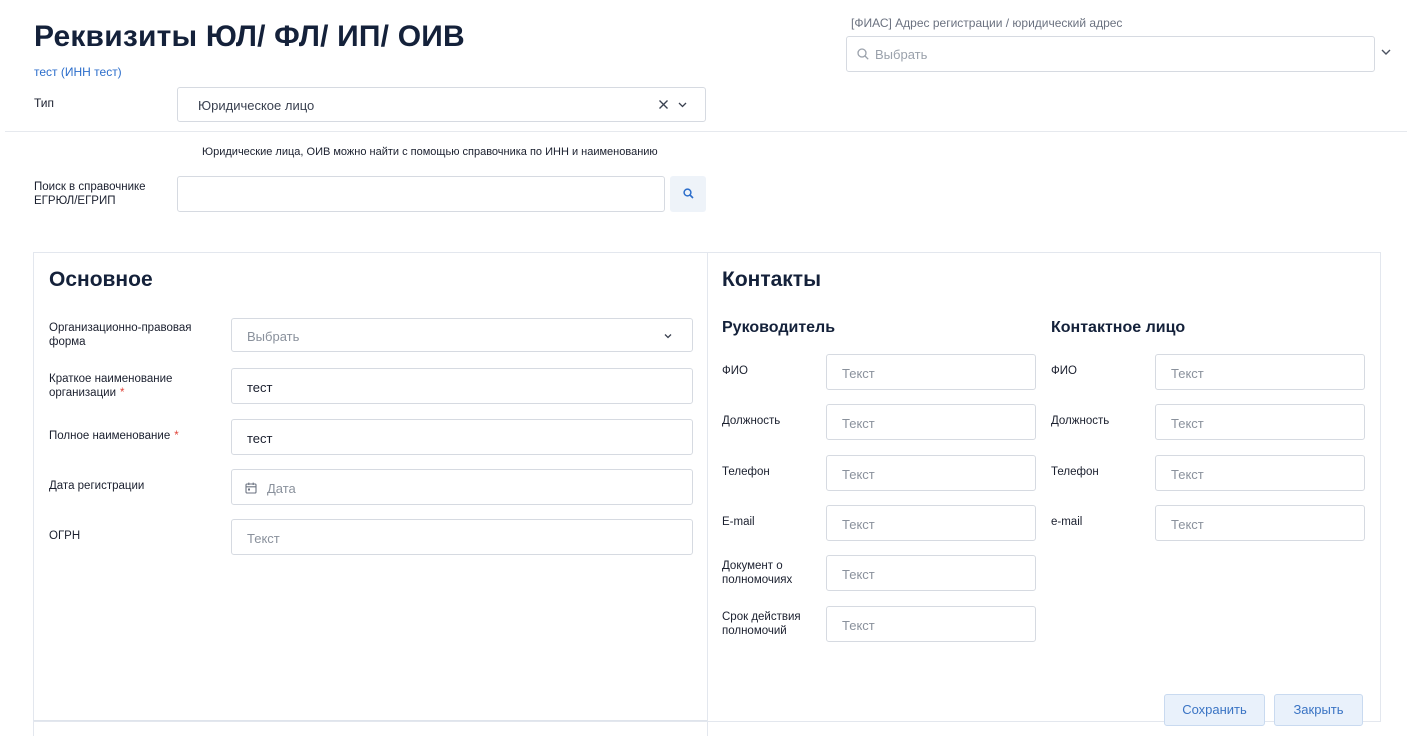 The image size is (1420, 736). What do you see at coordinates (858, 625) in the screenshot?
I see `head-authority-term-placeholder: Текст` at bounding box center [858, 625].